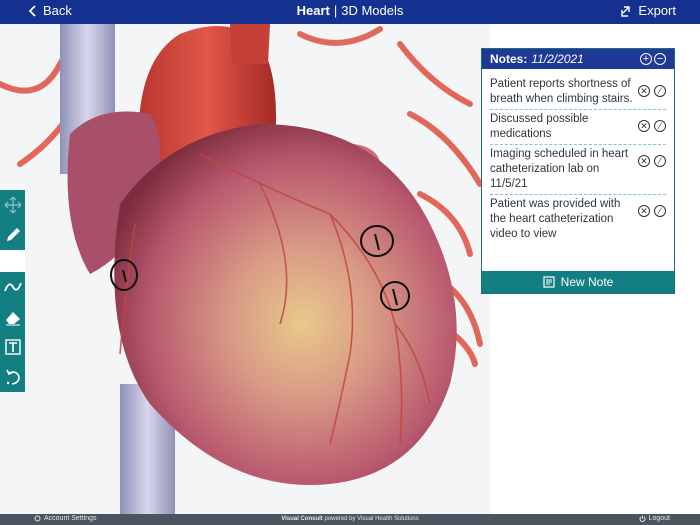 Image resolution: width=700 pixels, height=525 pixels. I want to click on top-bar: Back Heart | 3D Models Export, so click(350, 12).